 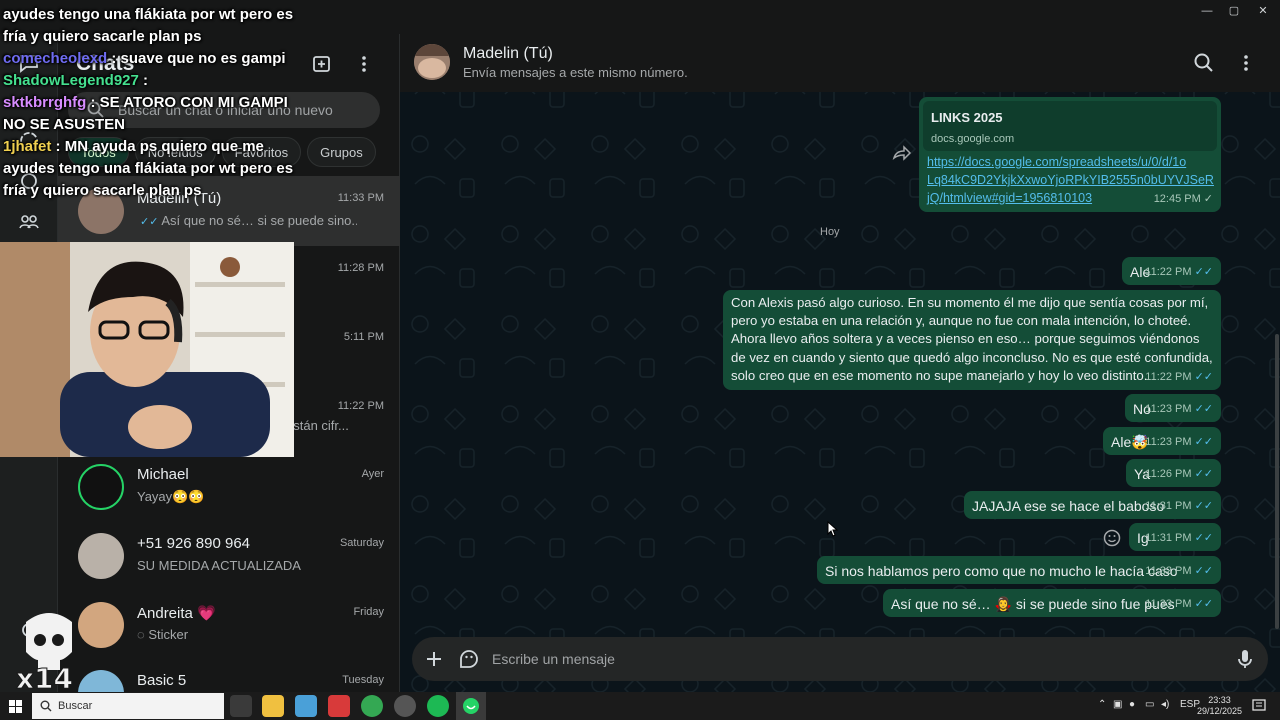 What do you see at coordinates (1149, 704) in the screenshot?
I see `tray-network-icon: ▭` at bounding box center [1149, 704].